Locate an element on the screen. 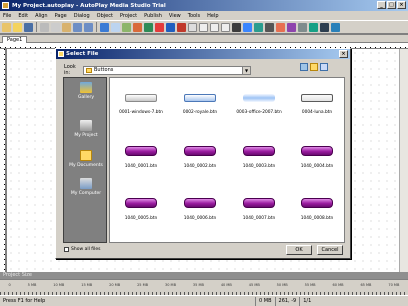  slideshow-object-icon is located at coordinates (269, 27).